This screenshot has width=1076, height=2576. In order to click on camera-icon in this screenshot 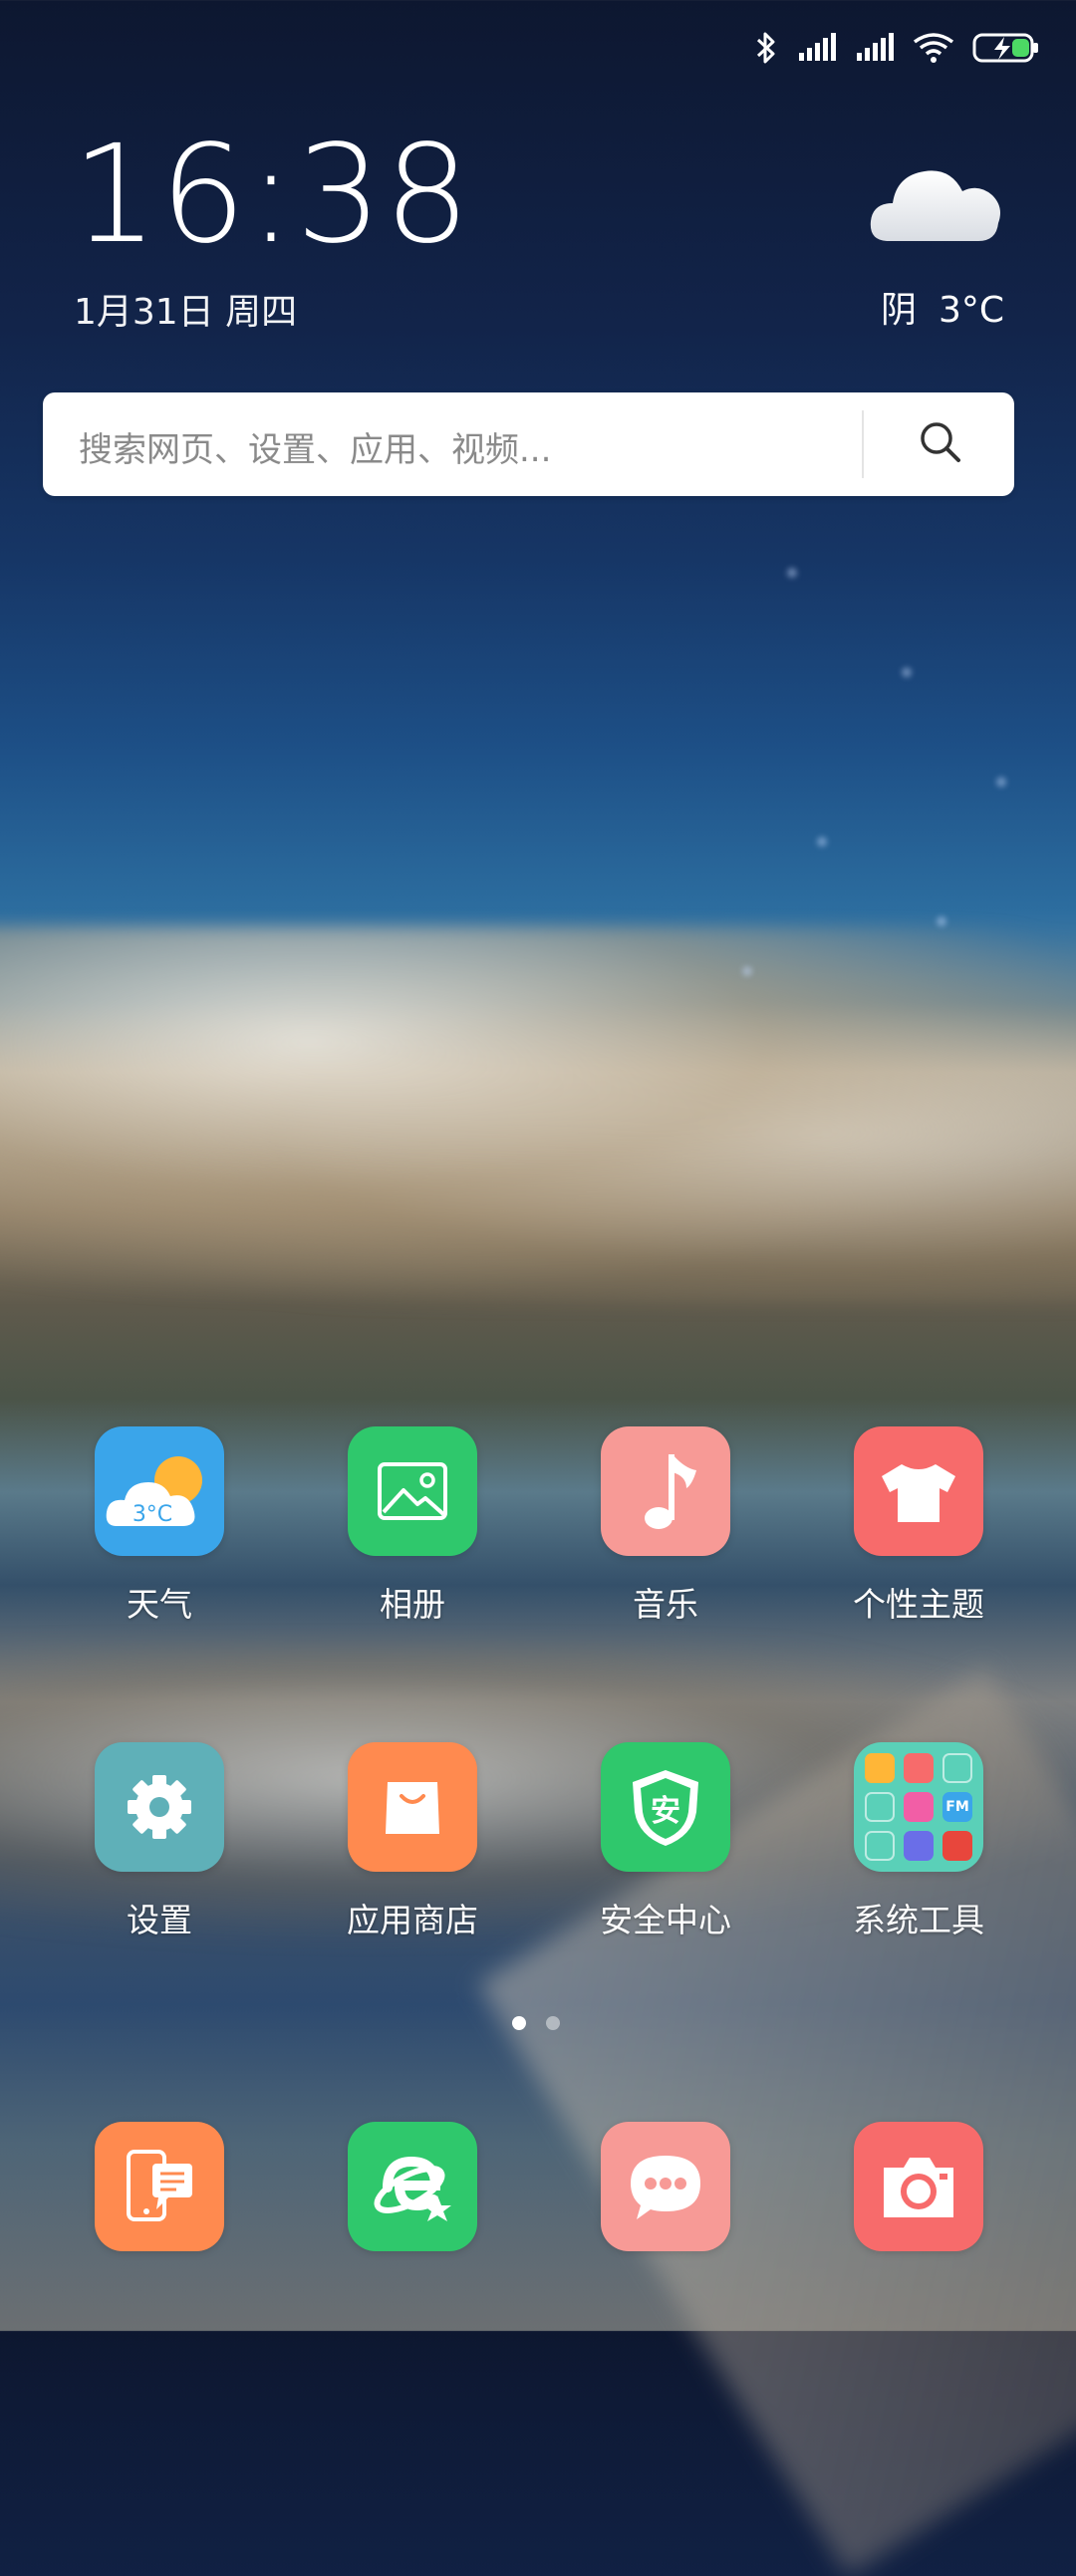, I will do `click(918, 2186)`.